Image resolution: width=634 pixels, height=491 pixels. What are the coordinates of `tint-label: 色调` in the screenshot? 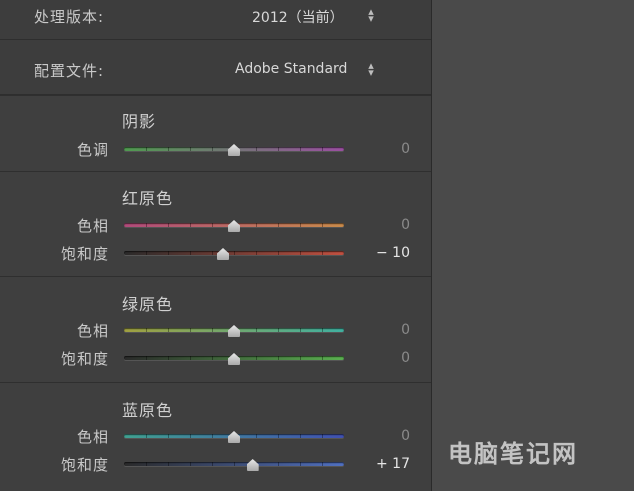 It's located at (92, 150).